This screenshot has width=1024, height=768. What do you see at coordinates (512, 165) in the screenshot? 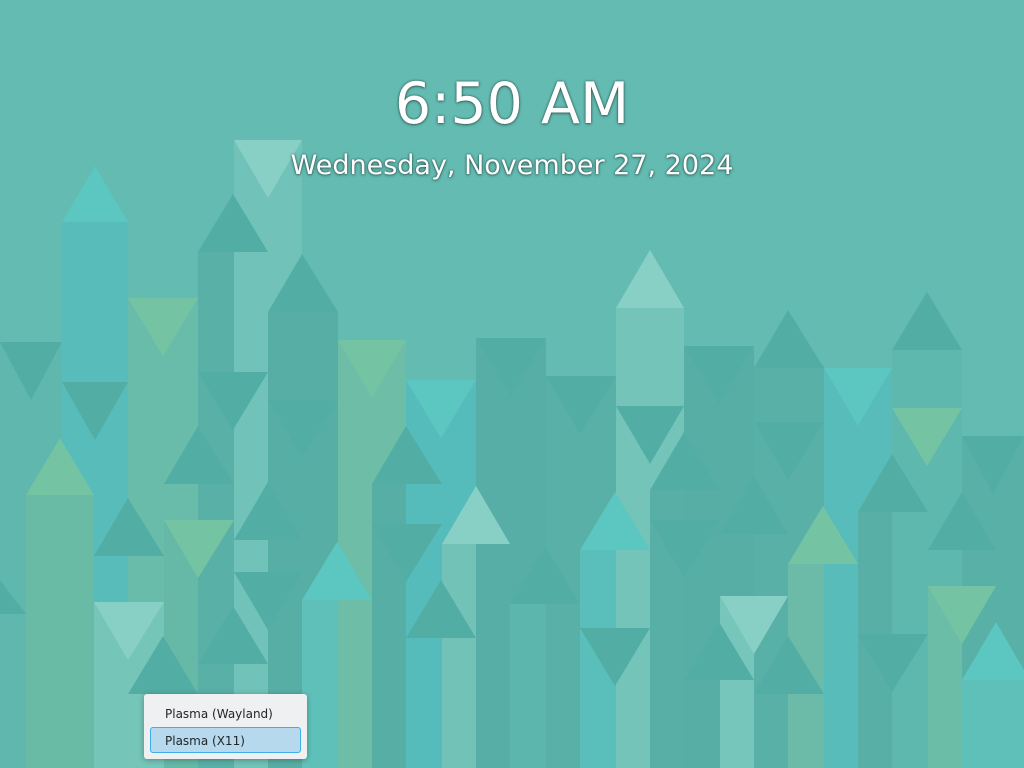
I see `clock-date: Wednesday, November 27, 2024` at bounding box center [512, 165].